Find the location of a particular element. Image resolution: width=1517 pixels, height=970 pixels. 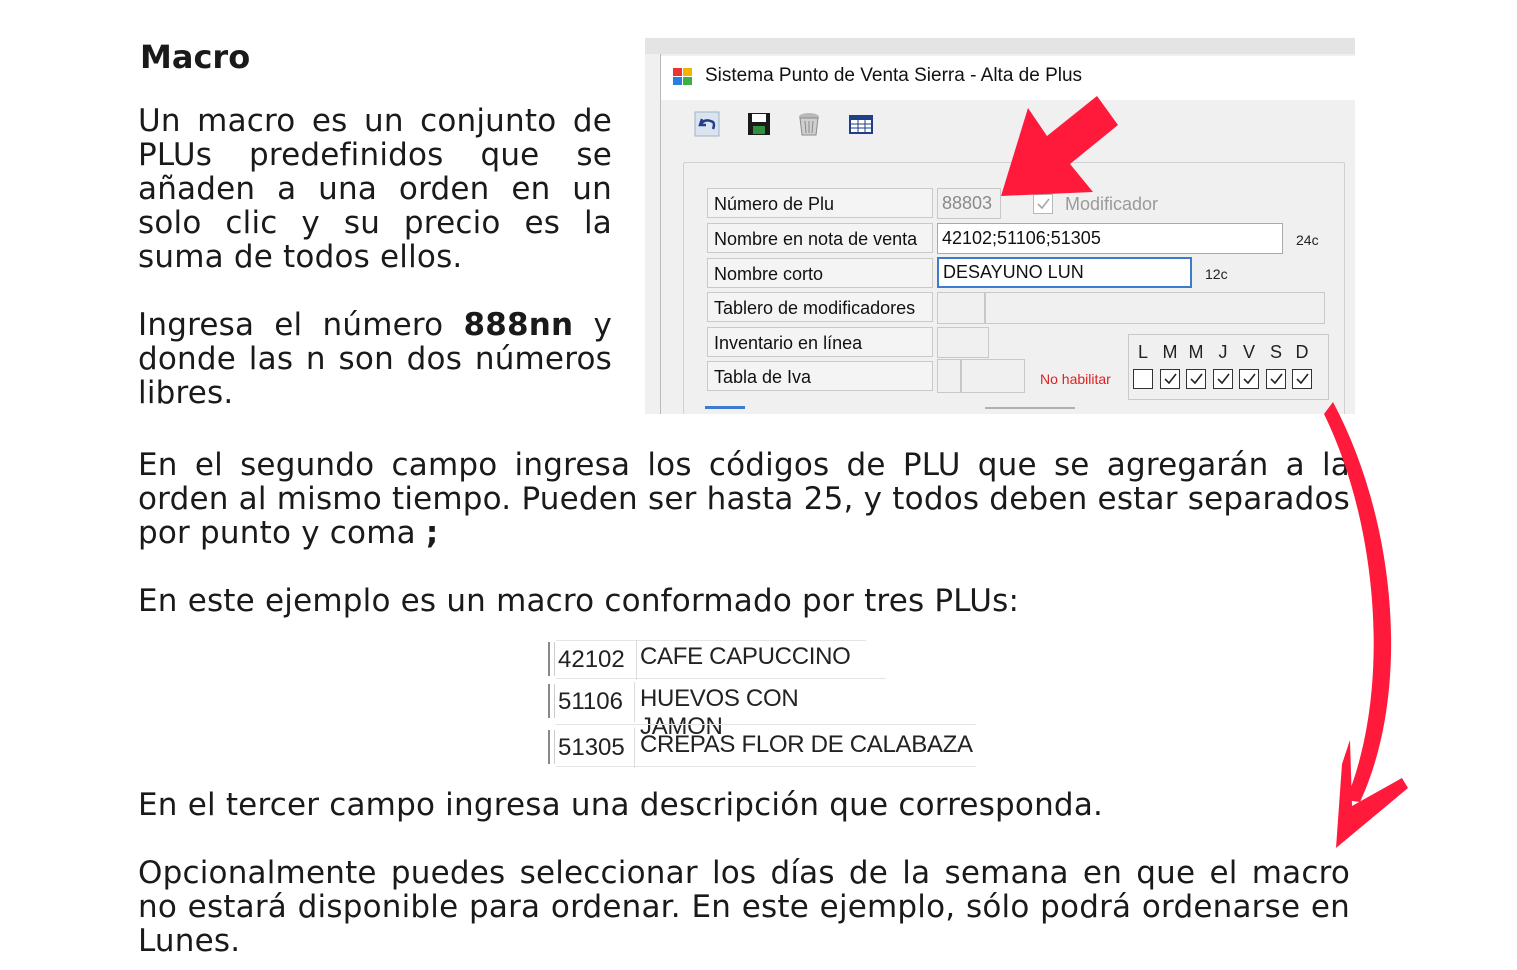

red-curved-arrow-icon is located at coordinates (1358, 602).